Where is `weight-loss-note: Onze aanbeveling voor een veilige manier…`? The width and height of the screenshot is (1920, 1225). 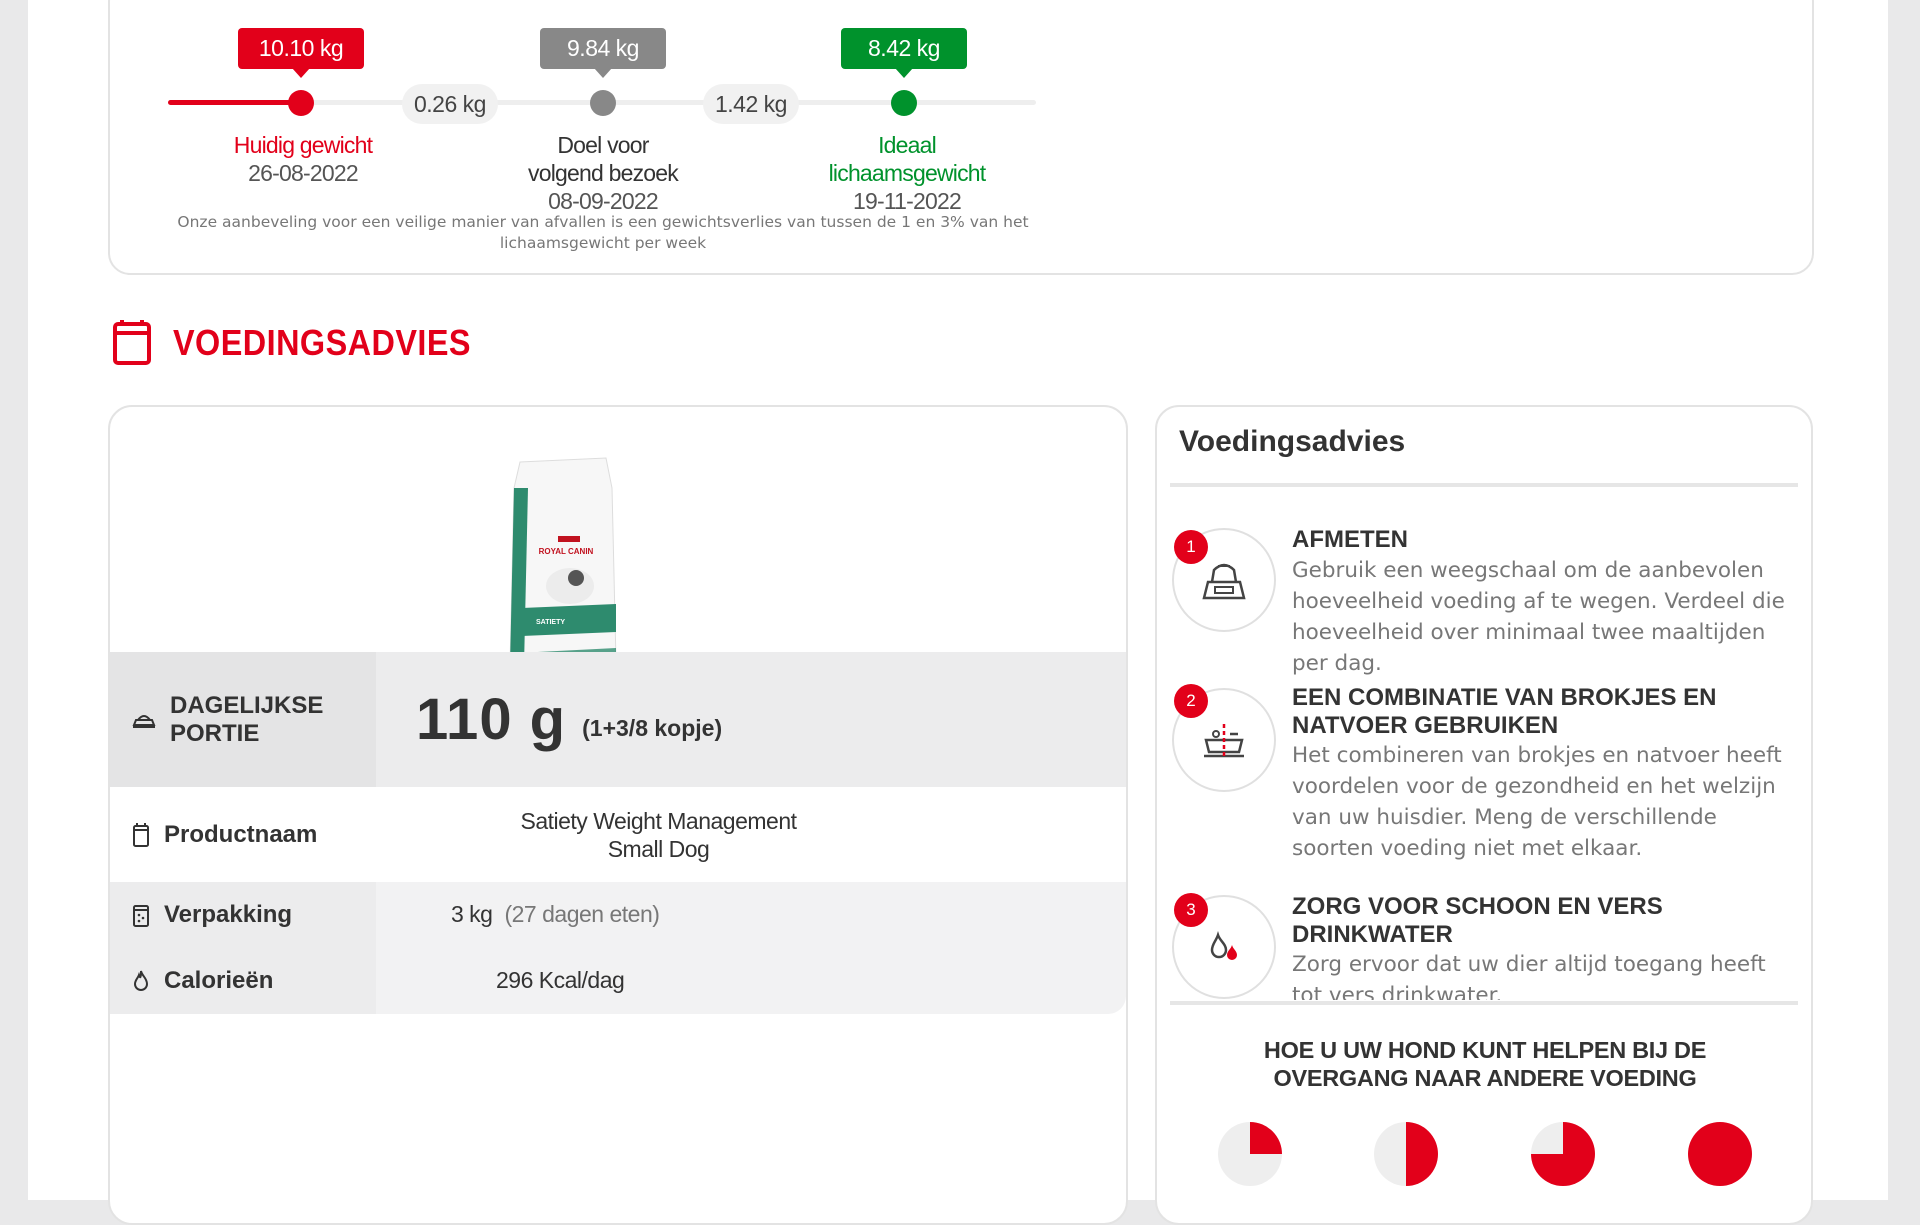 weight-loss-note: Onze aanbeveling voor een veilige manier… is located at coordinates (603, 233).